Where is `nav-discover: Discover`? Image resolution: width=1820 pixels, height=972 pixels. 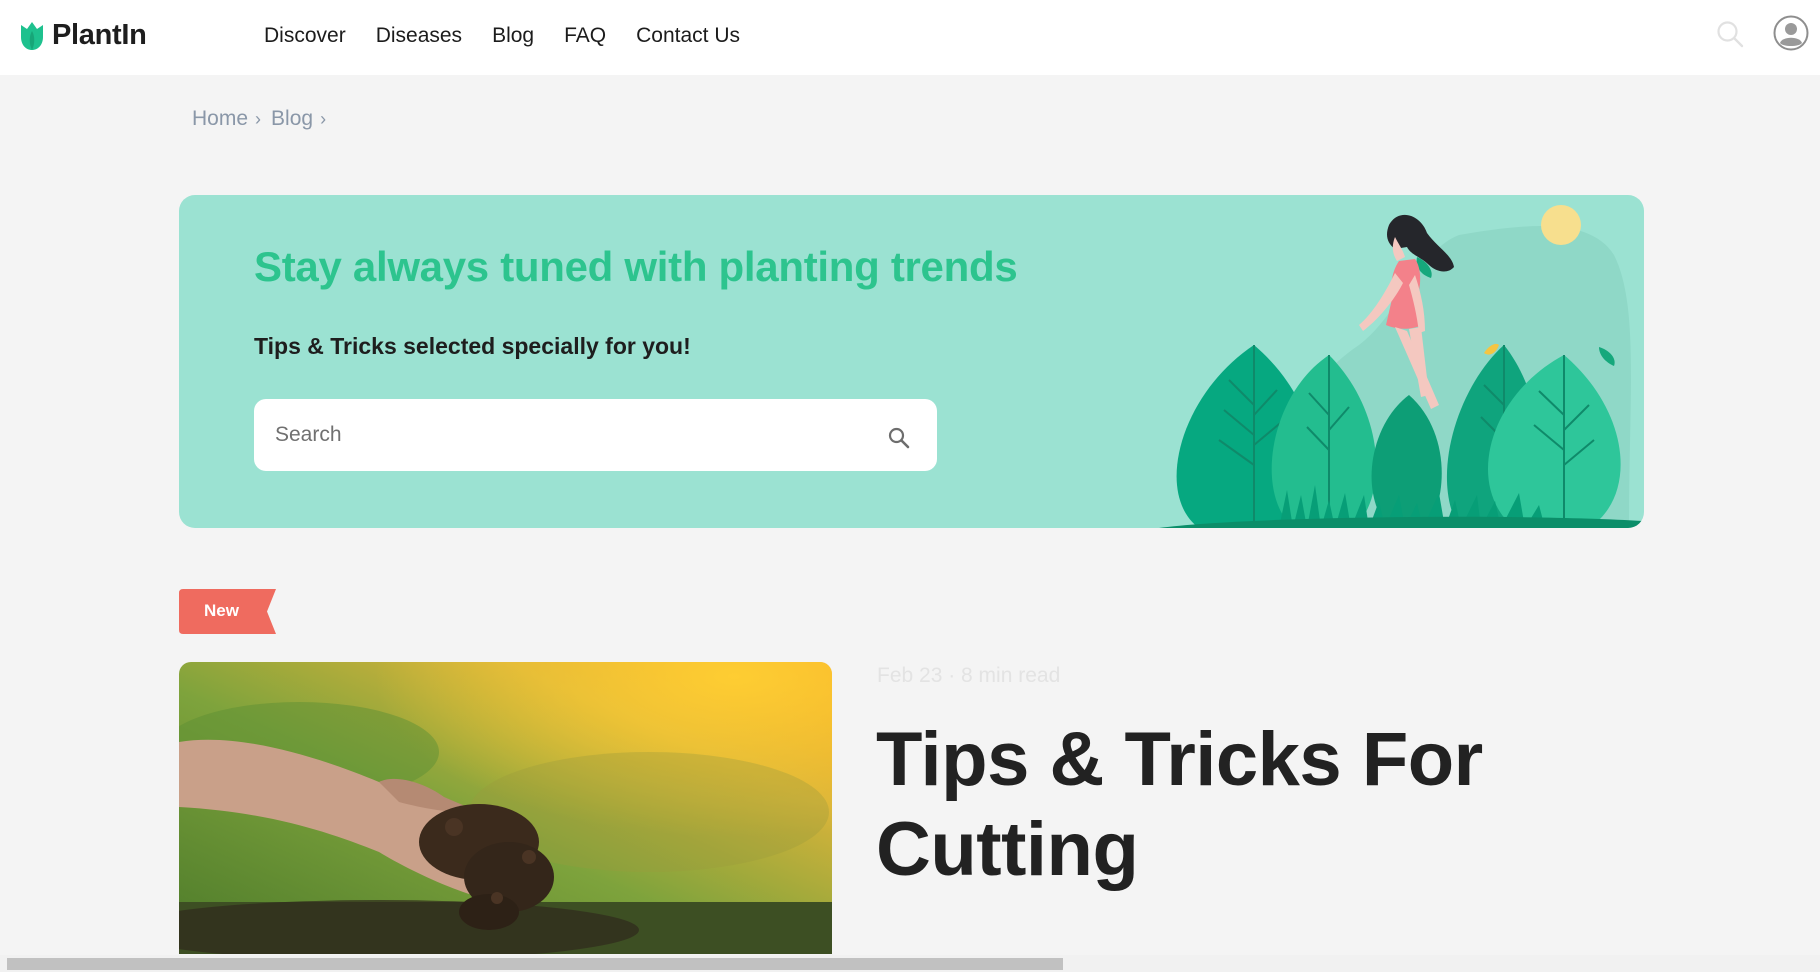 nav-discover: Discover is located at coordinates (305, 36).